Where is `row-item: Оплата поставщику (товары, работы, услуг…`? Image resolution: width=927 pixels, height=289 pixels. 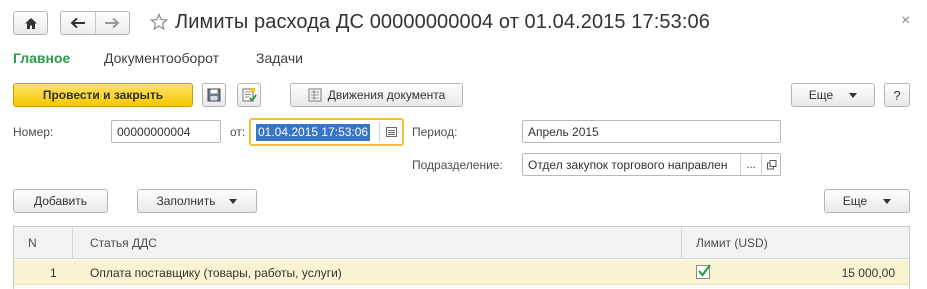 row-item: Оплата поставщику (товары, работы, услуг… is located at coordinates (216, 272).